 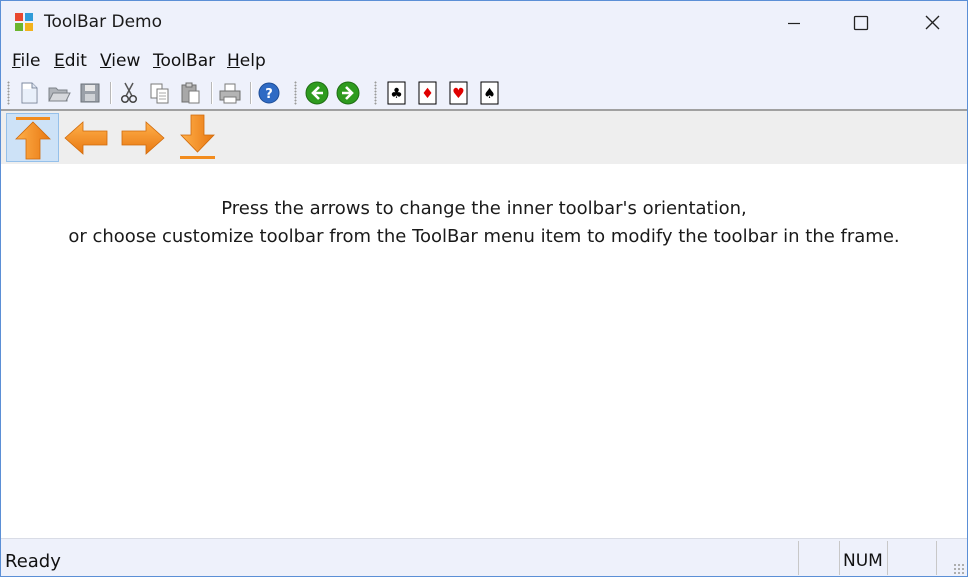 I want to click on save-icon, so click(x=90, y=93).